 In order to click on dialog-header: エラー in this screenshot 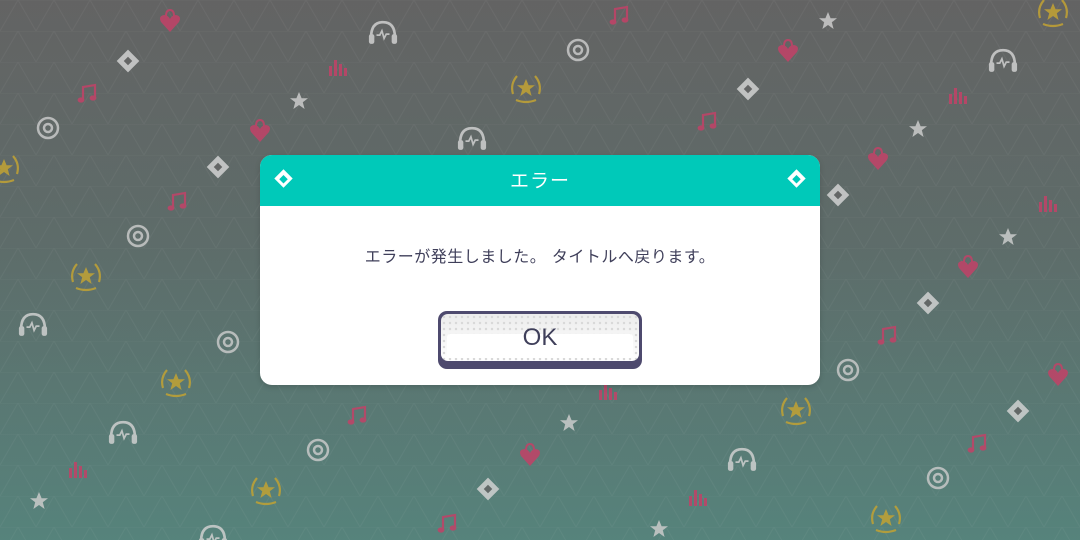, I will do `click(540, 180)`.